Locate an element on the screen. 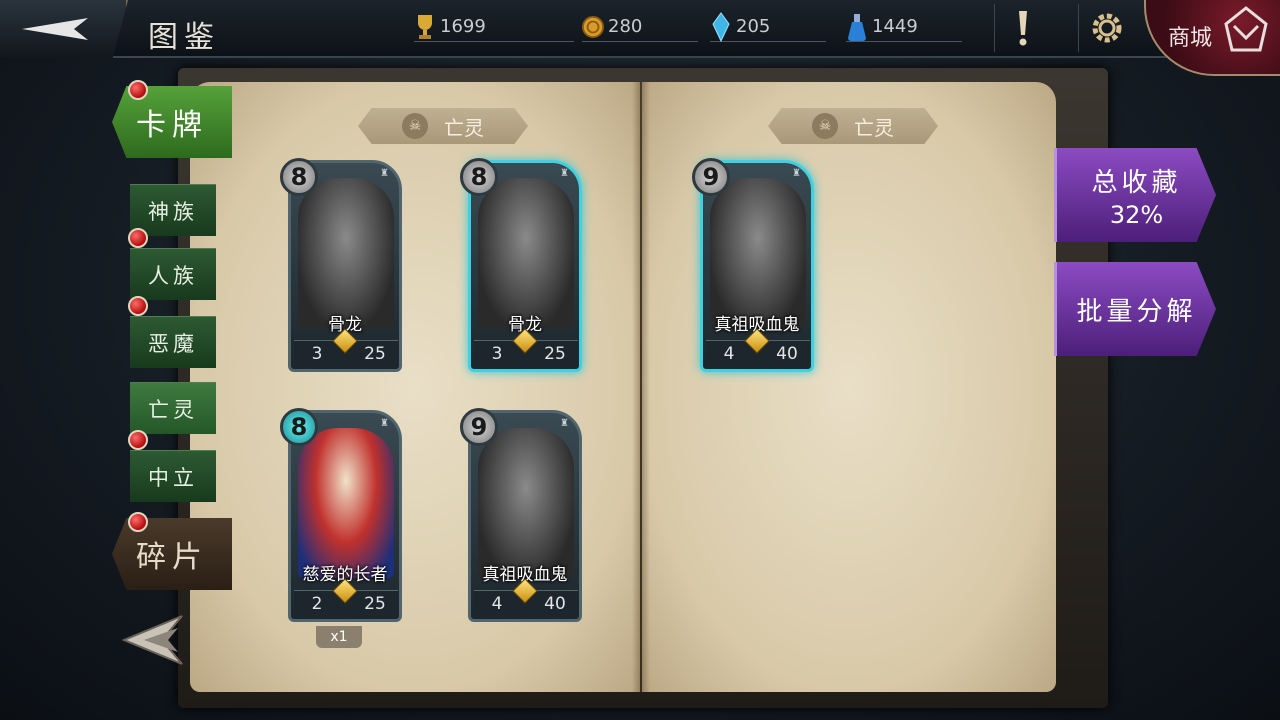 Image resolution: width=1280 pixels, height=720 pixels. card-attack: 2 is located at coordinates (317, 603).